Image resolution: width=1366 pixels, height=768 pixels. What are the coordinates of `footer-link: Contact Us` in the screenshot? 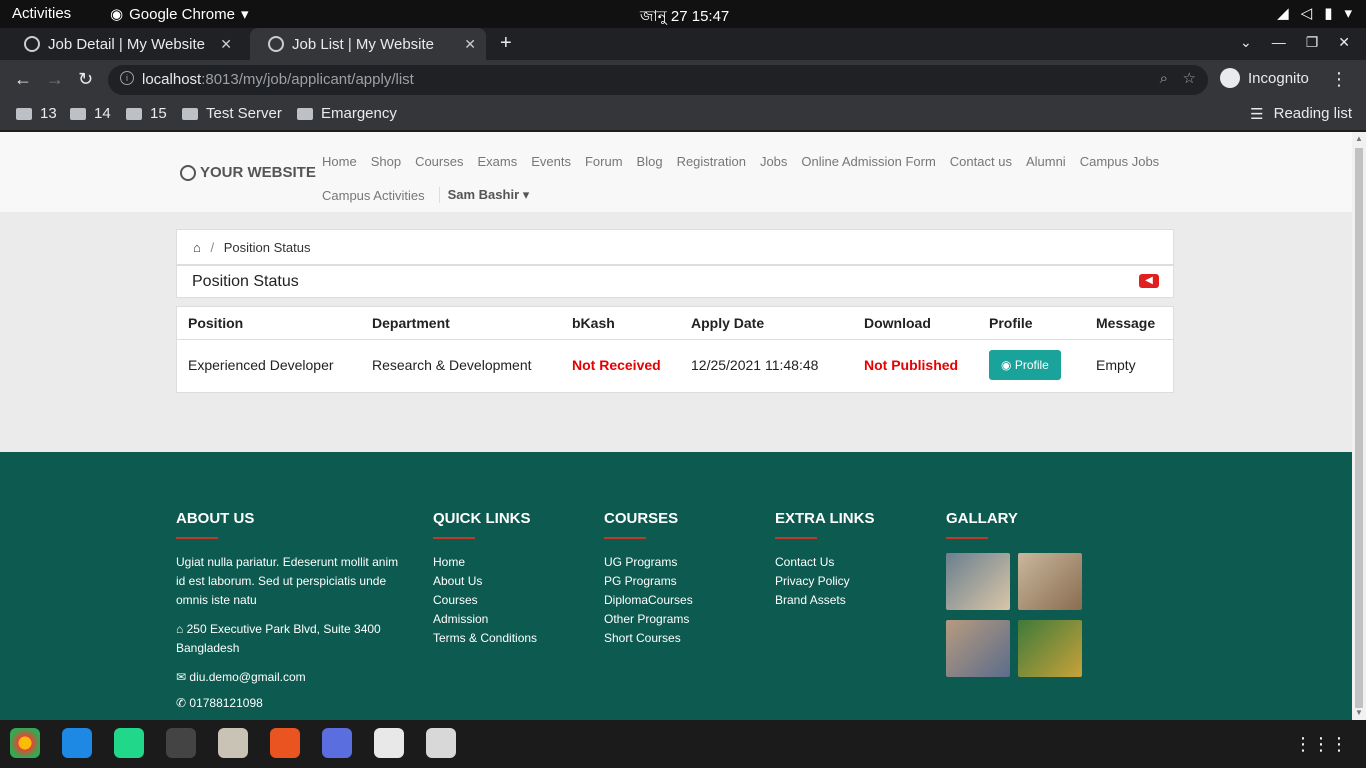 It's located at (824, 562).